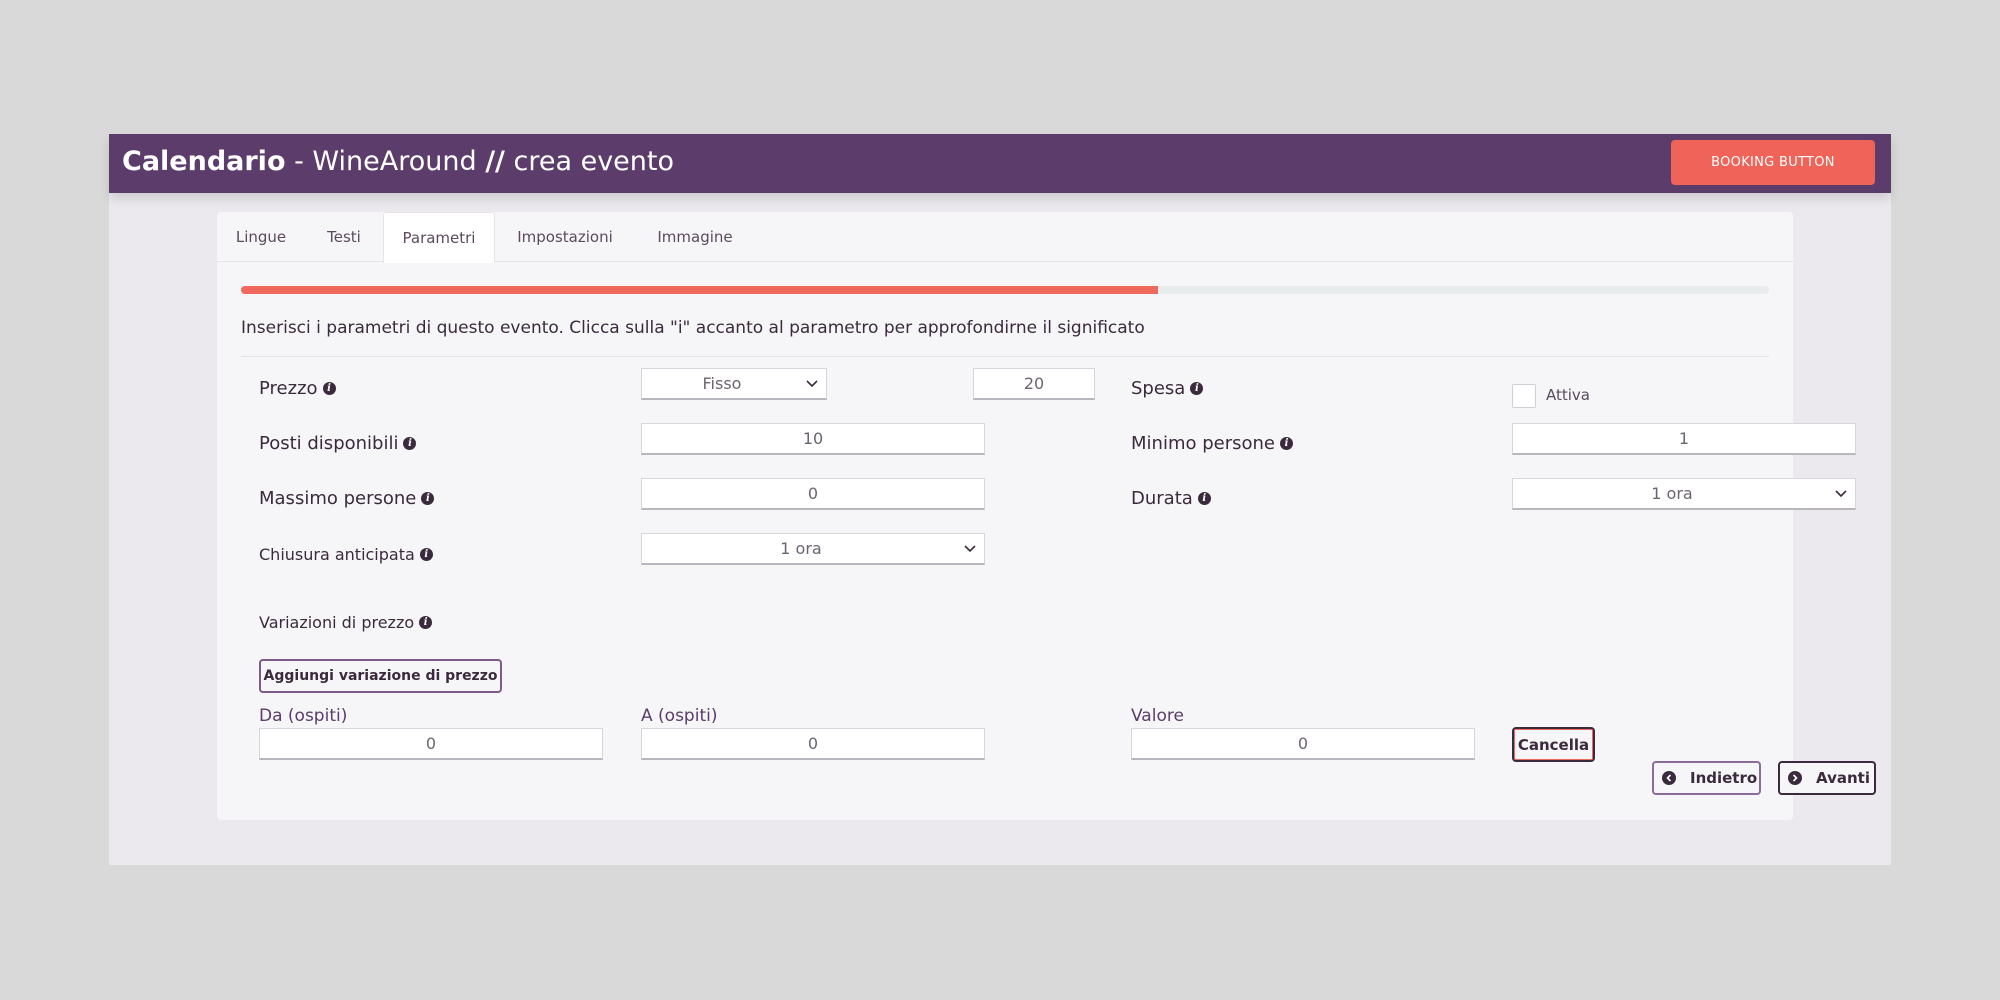  What do you see at coordinates (1553, 744) in the screenshot?
I see `cancel-variation-button: Cancella` at bounding box center [1553, 744].